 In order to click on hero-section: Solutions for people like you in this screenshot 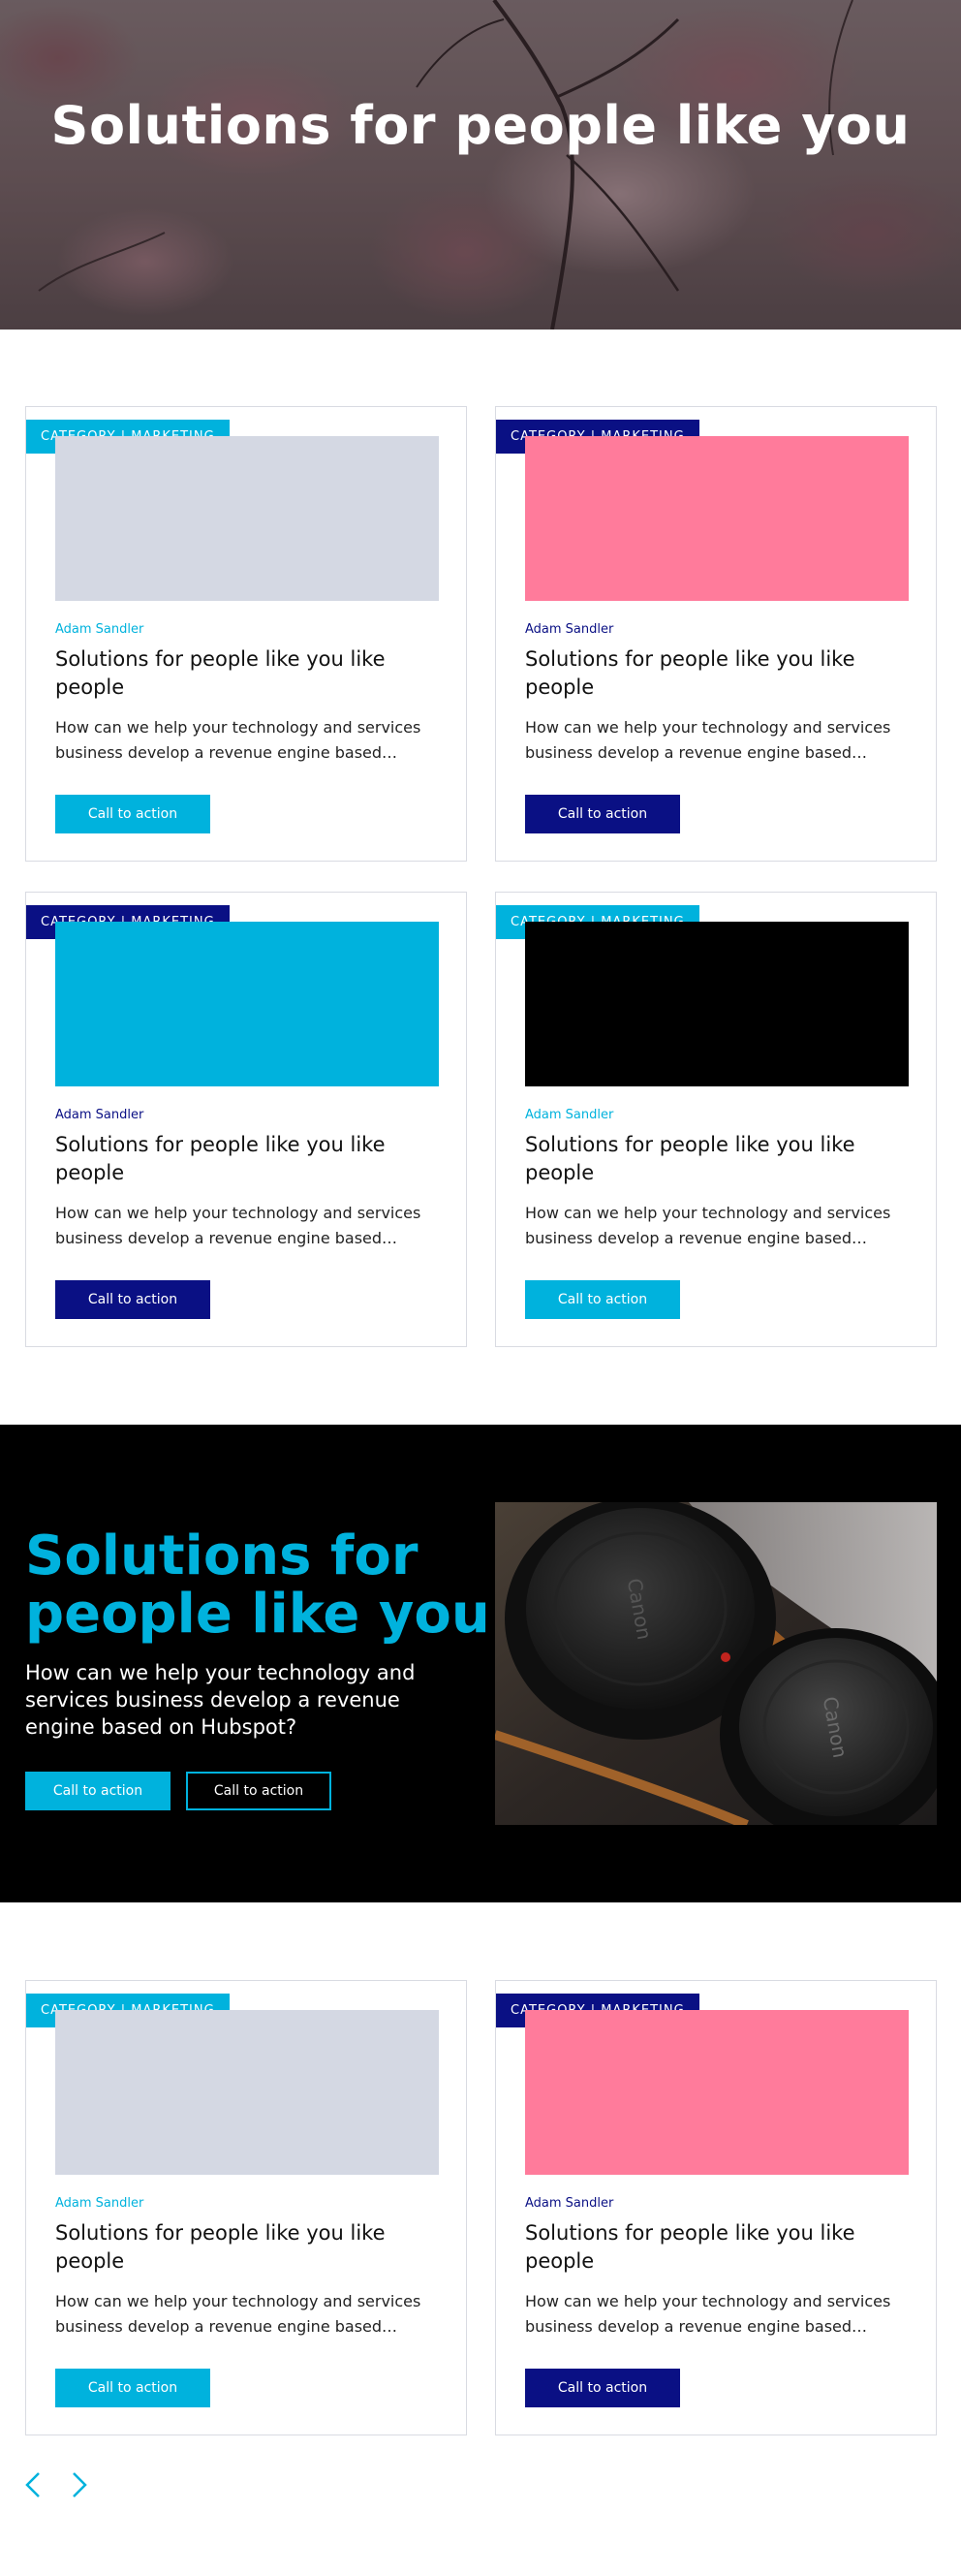, I will do `click(480, 165)`.